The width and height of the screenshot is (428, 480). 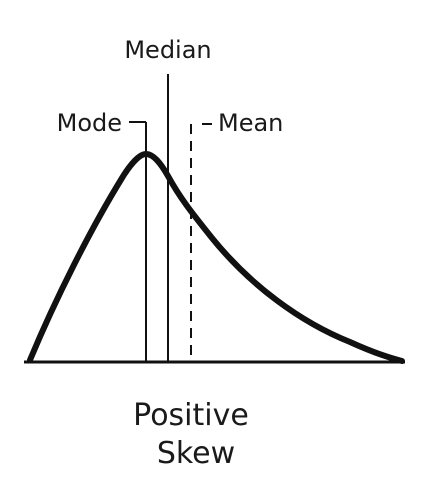 I want to click on median-label: Median, so click(x=167, y=50).